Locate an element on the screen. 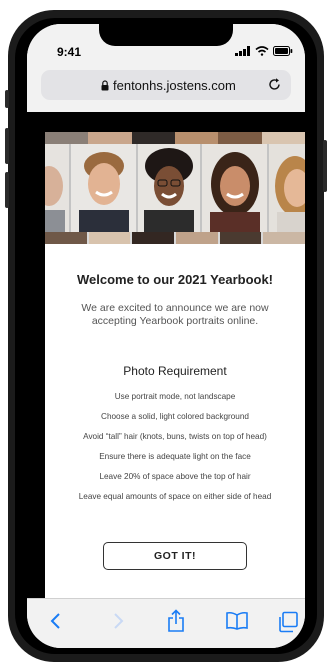  volume-up-button is located at coordinates (7, 146).